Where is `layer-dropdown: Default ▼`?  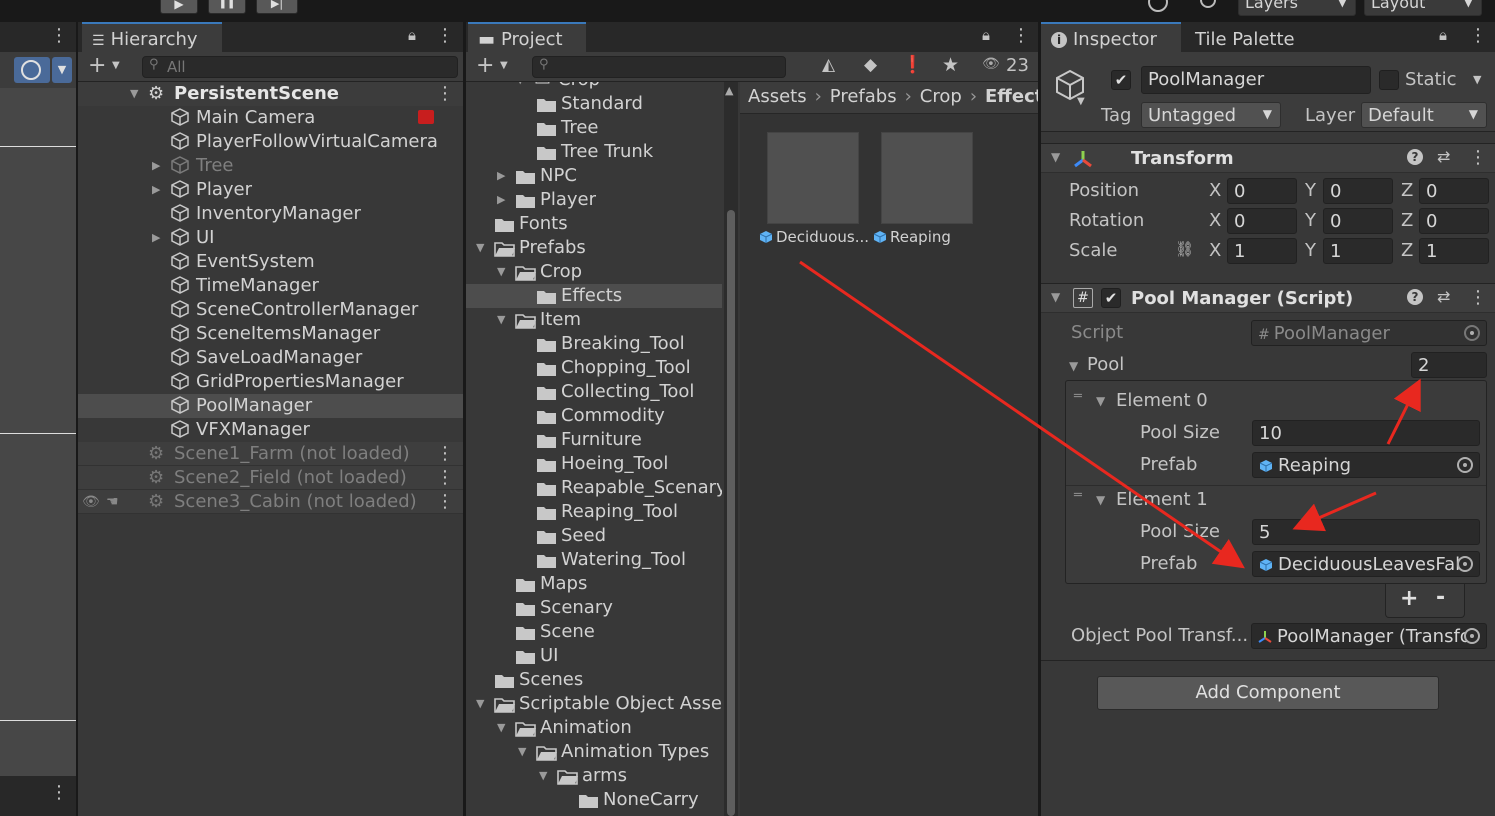 layer-dropdown: Default ▼ is located at coordinates (1424, 115).